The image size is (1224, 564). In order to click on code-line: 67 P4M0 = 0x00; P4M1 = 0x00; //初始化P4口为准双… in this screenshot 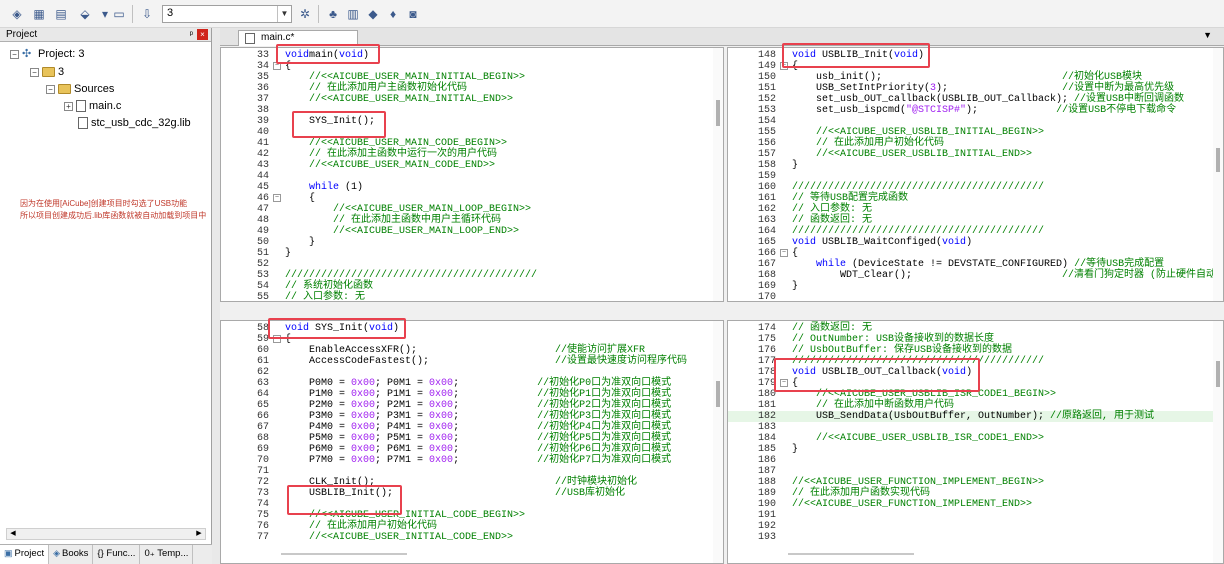, I will do `click(472, 427)`.